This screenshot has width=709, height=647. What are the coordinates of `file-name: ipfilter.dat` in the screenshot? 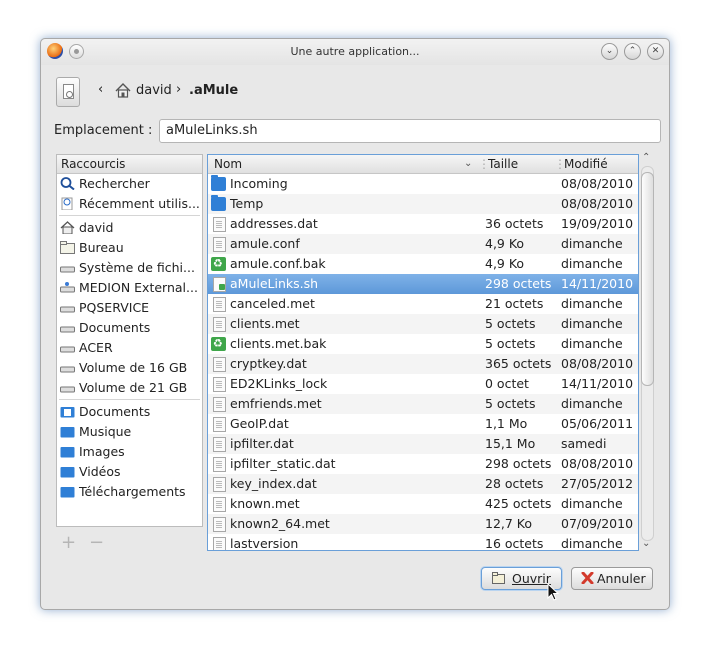 It's located at (262, 443).